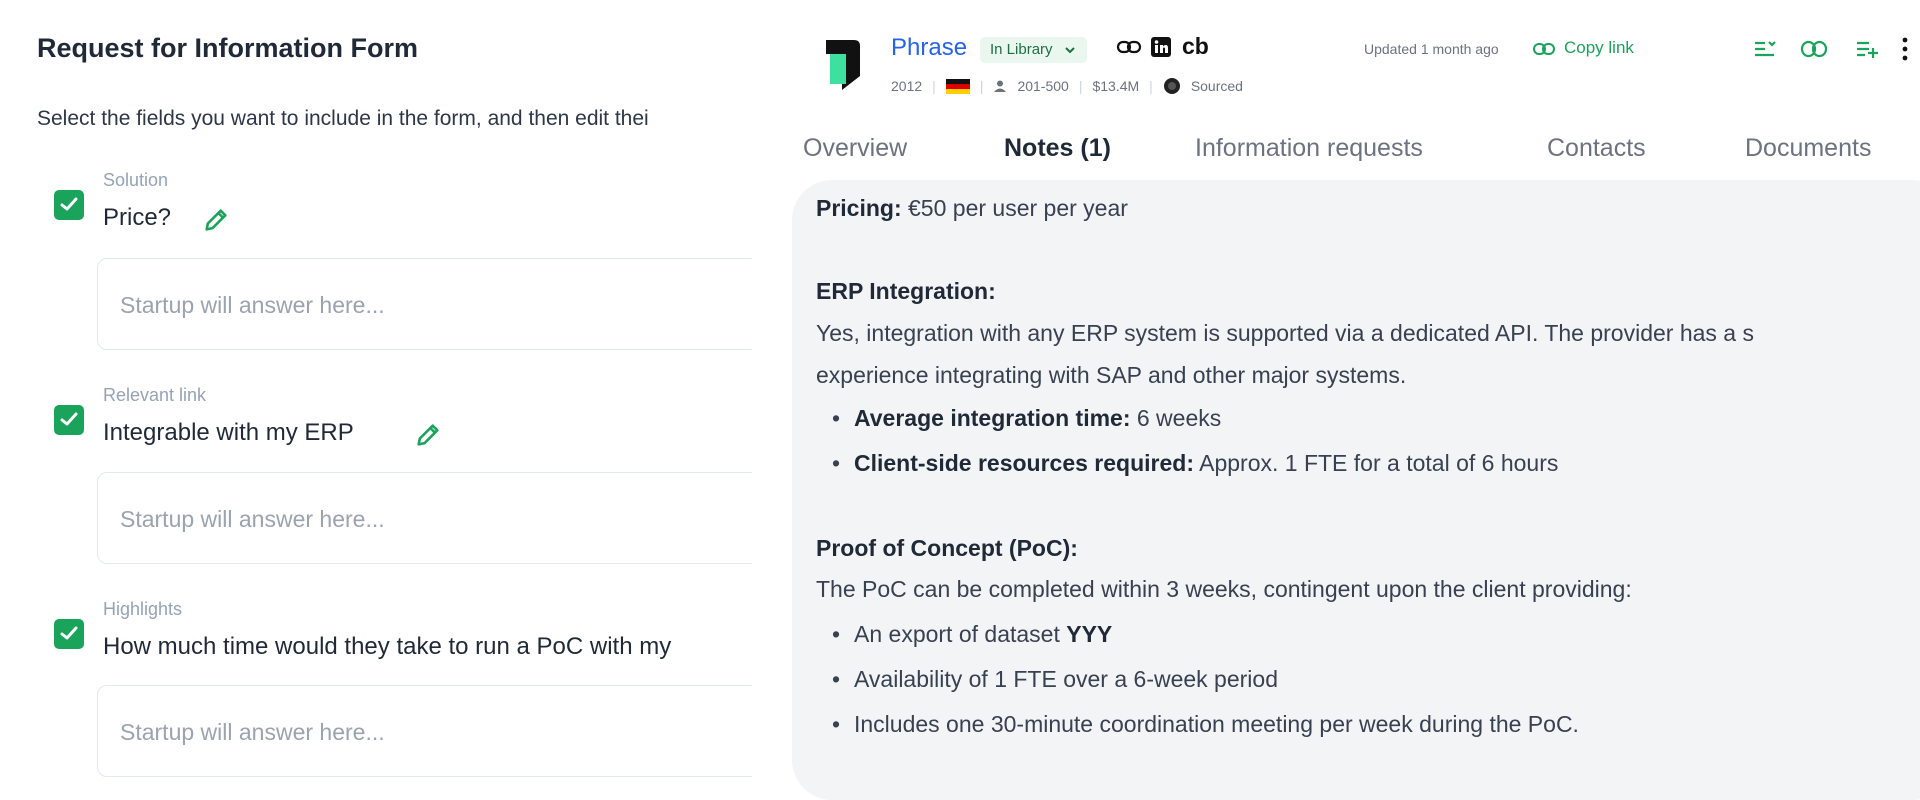 Image resolution: width=1920 pixels, height=800 pixels. I want to click on copy-link-button: Copy link, so click(1599, 48).